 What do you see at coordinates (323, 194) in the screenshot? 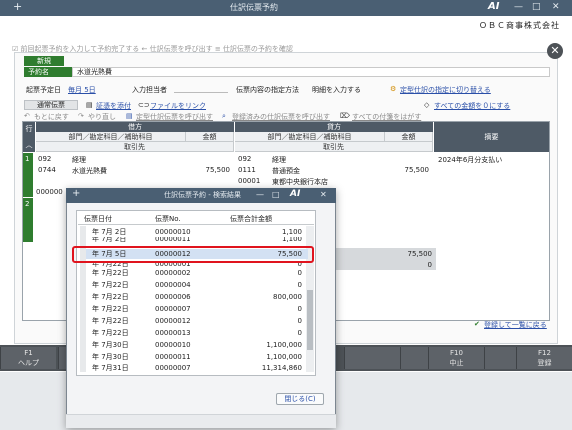
I see `dialog-window-close-button: ✕` at bounding box center [323, 194].